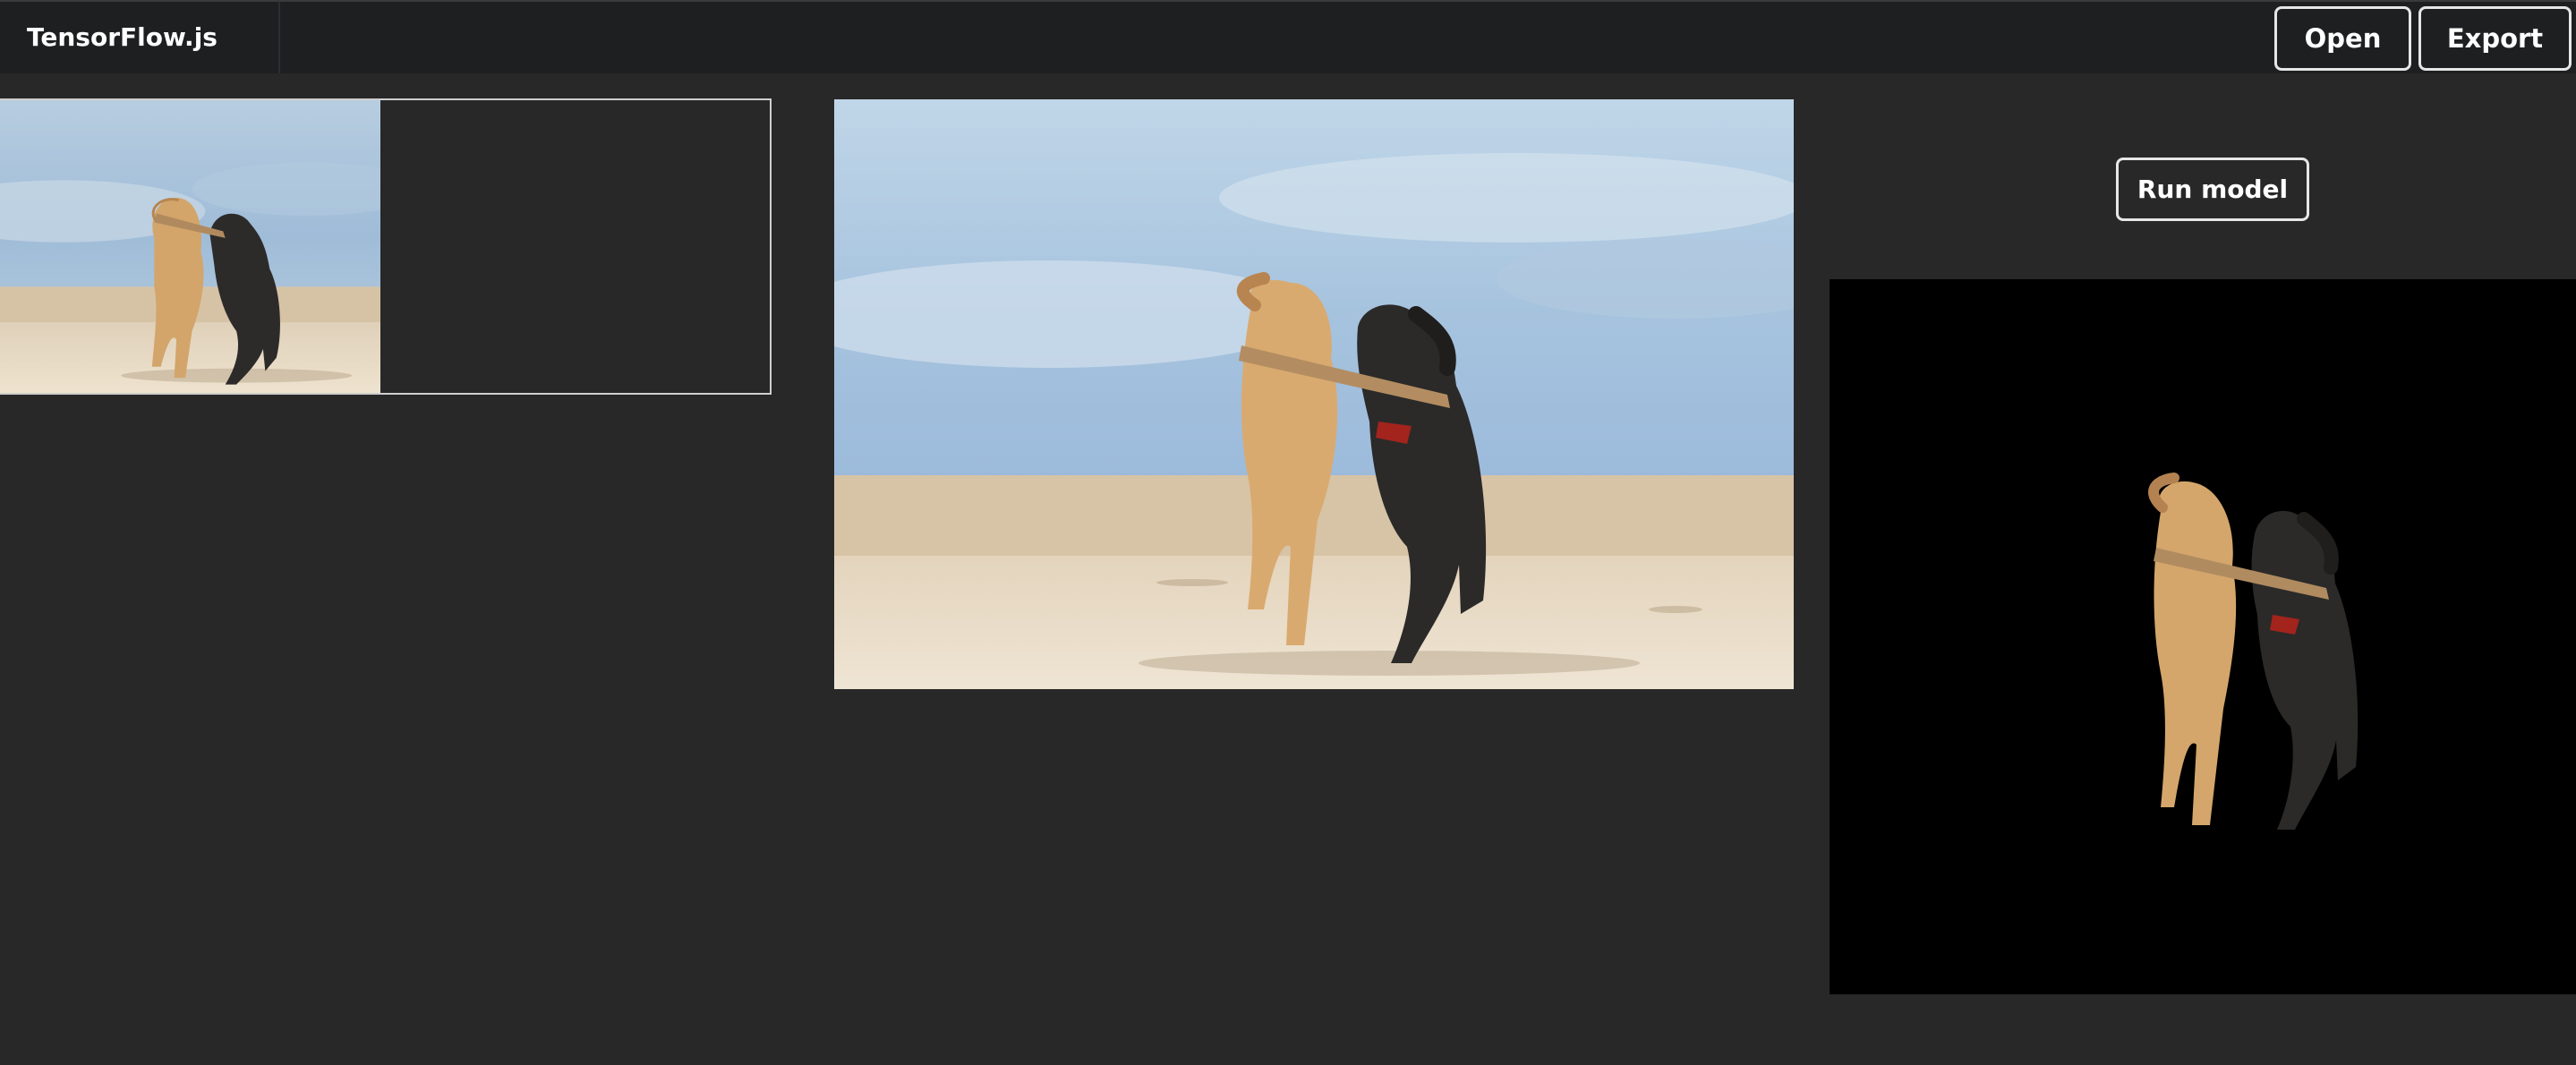 The height and width of the screenshot is (1065, 2576). Describe the element at coordinates (1288, 62) in the screenshot. I see `header-bar: TensorFlow.js Demo Open Export` at that location.